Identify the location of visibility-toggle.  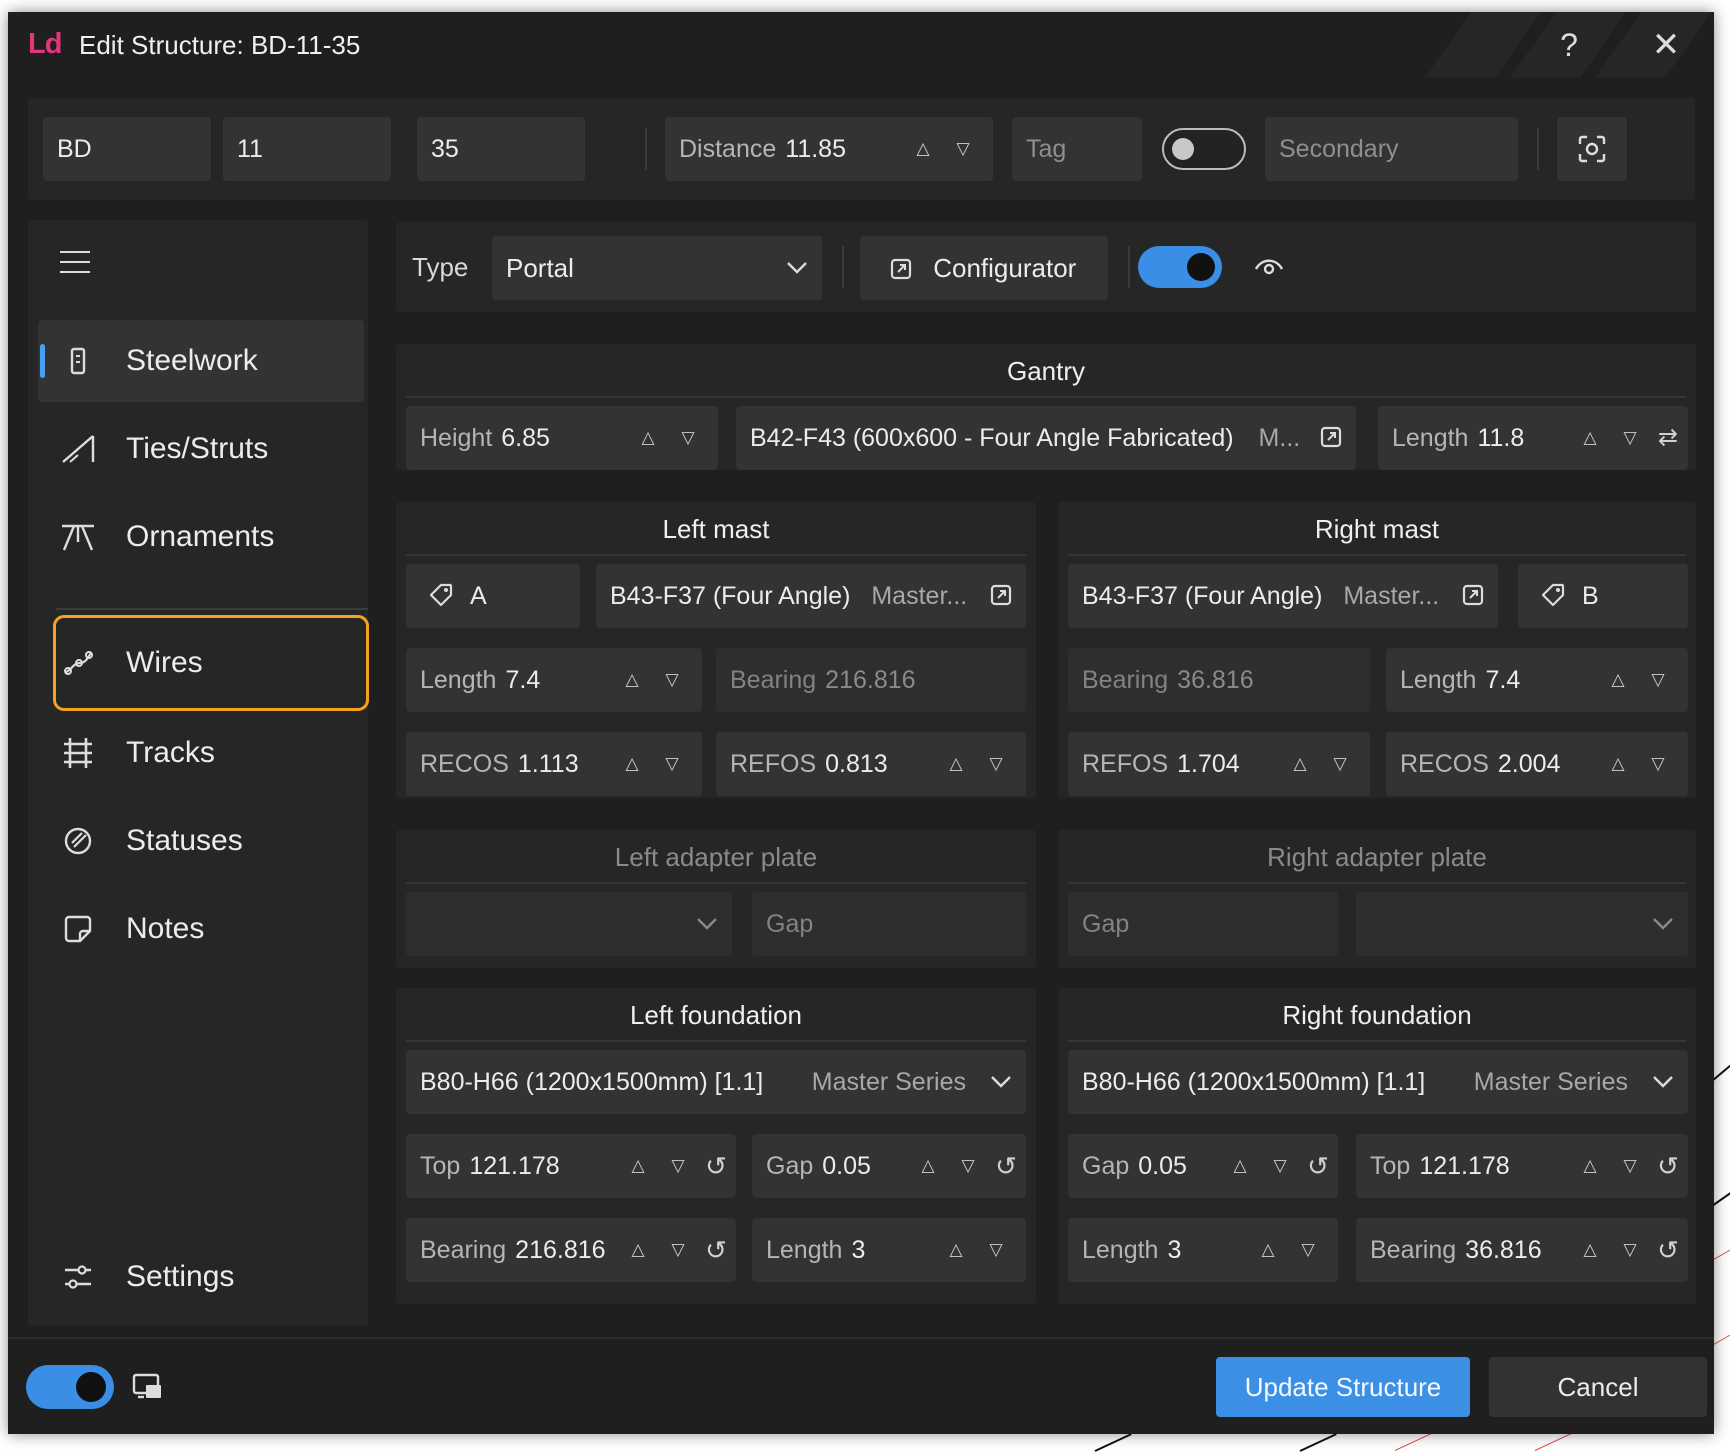
(1180, 267).